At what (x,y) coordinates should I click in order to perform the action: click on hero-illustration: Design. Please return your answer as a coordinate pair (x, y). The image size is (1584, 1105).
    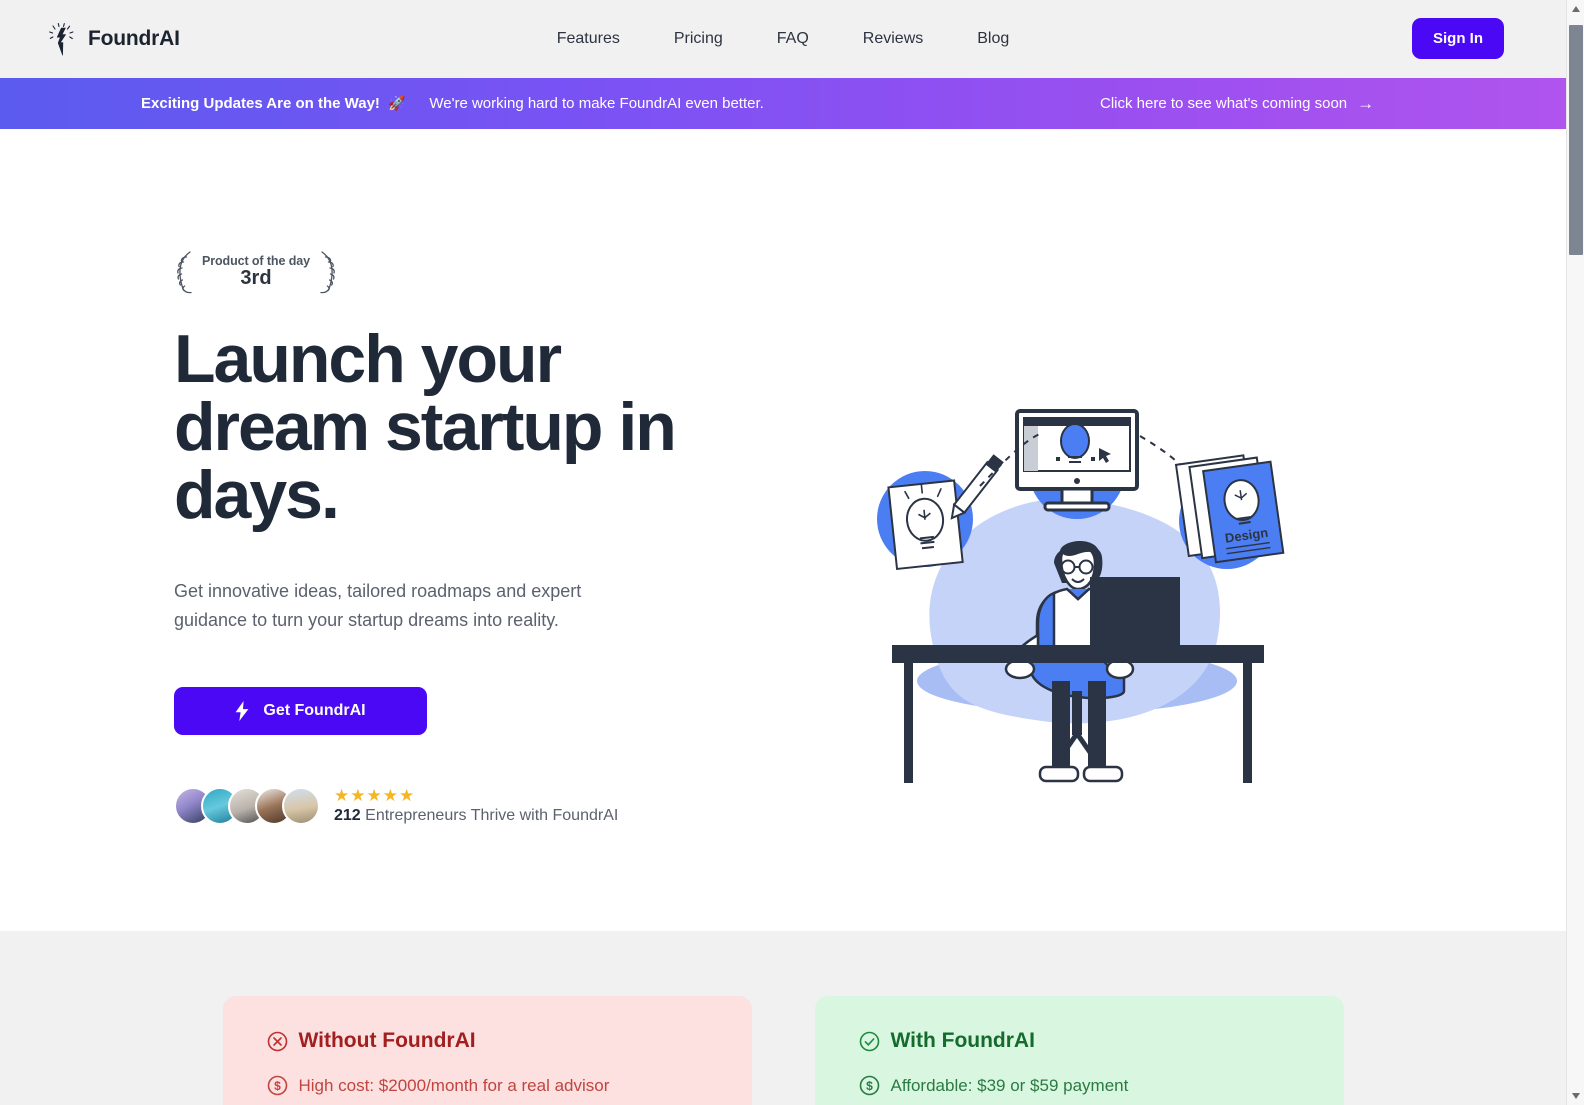
    Looking at the image, I should click on (1081, 596).